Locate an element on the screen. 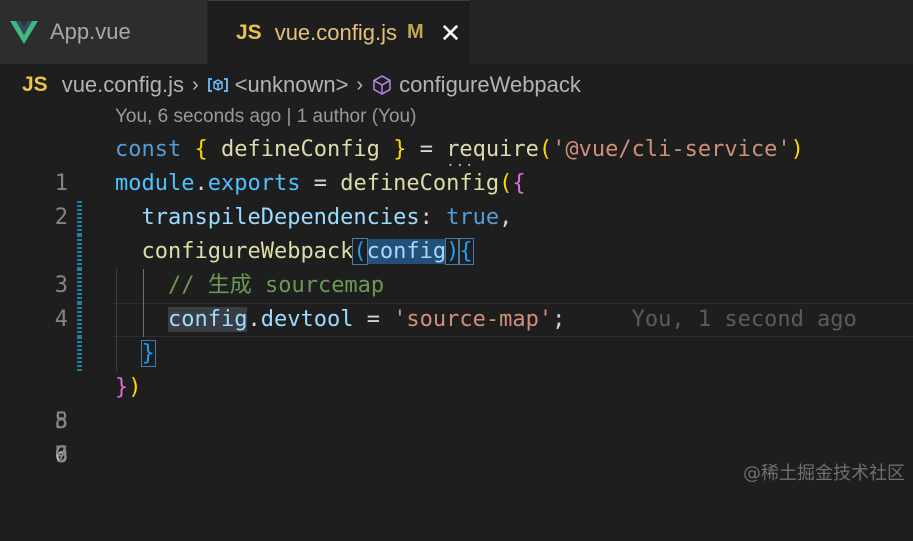 This screenshot has height=541, width=913. breadcrumb-unknown: <unknown> is located at coordinates (278, 85).